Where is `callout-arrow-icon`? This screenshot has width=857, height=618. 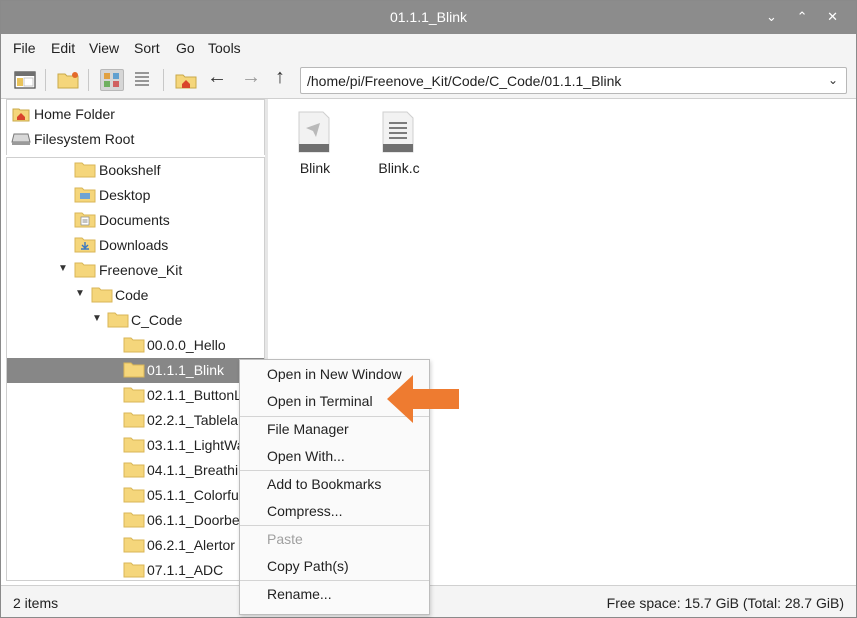 callout-arrow-icon is located at coordinates (423, 399).